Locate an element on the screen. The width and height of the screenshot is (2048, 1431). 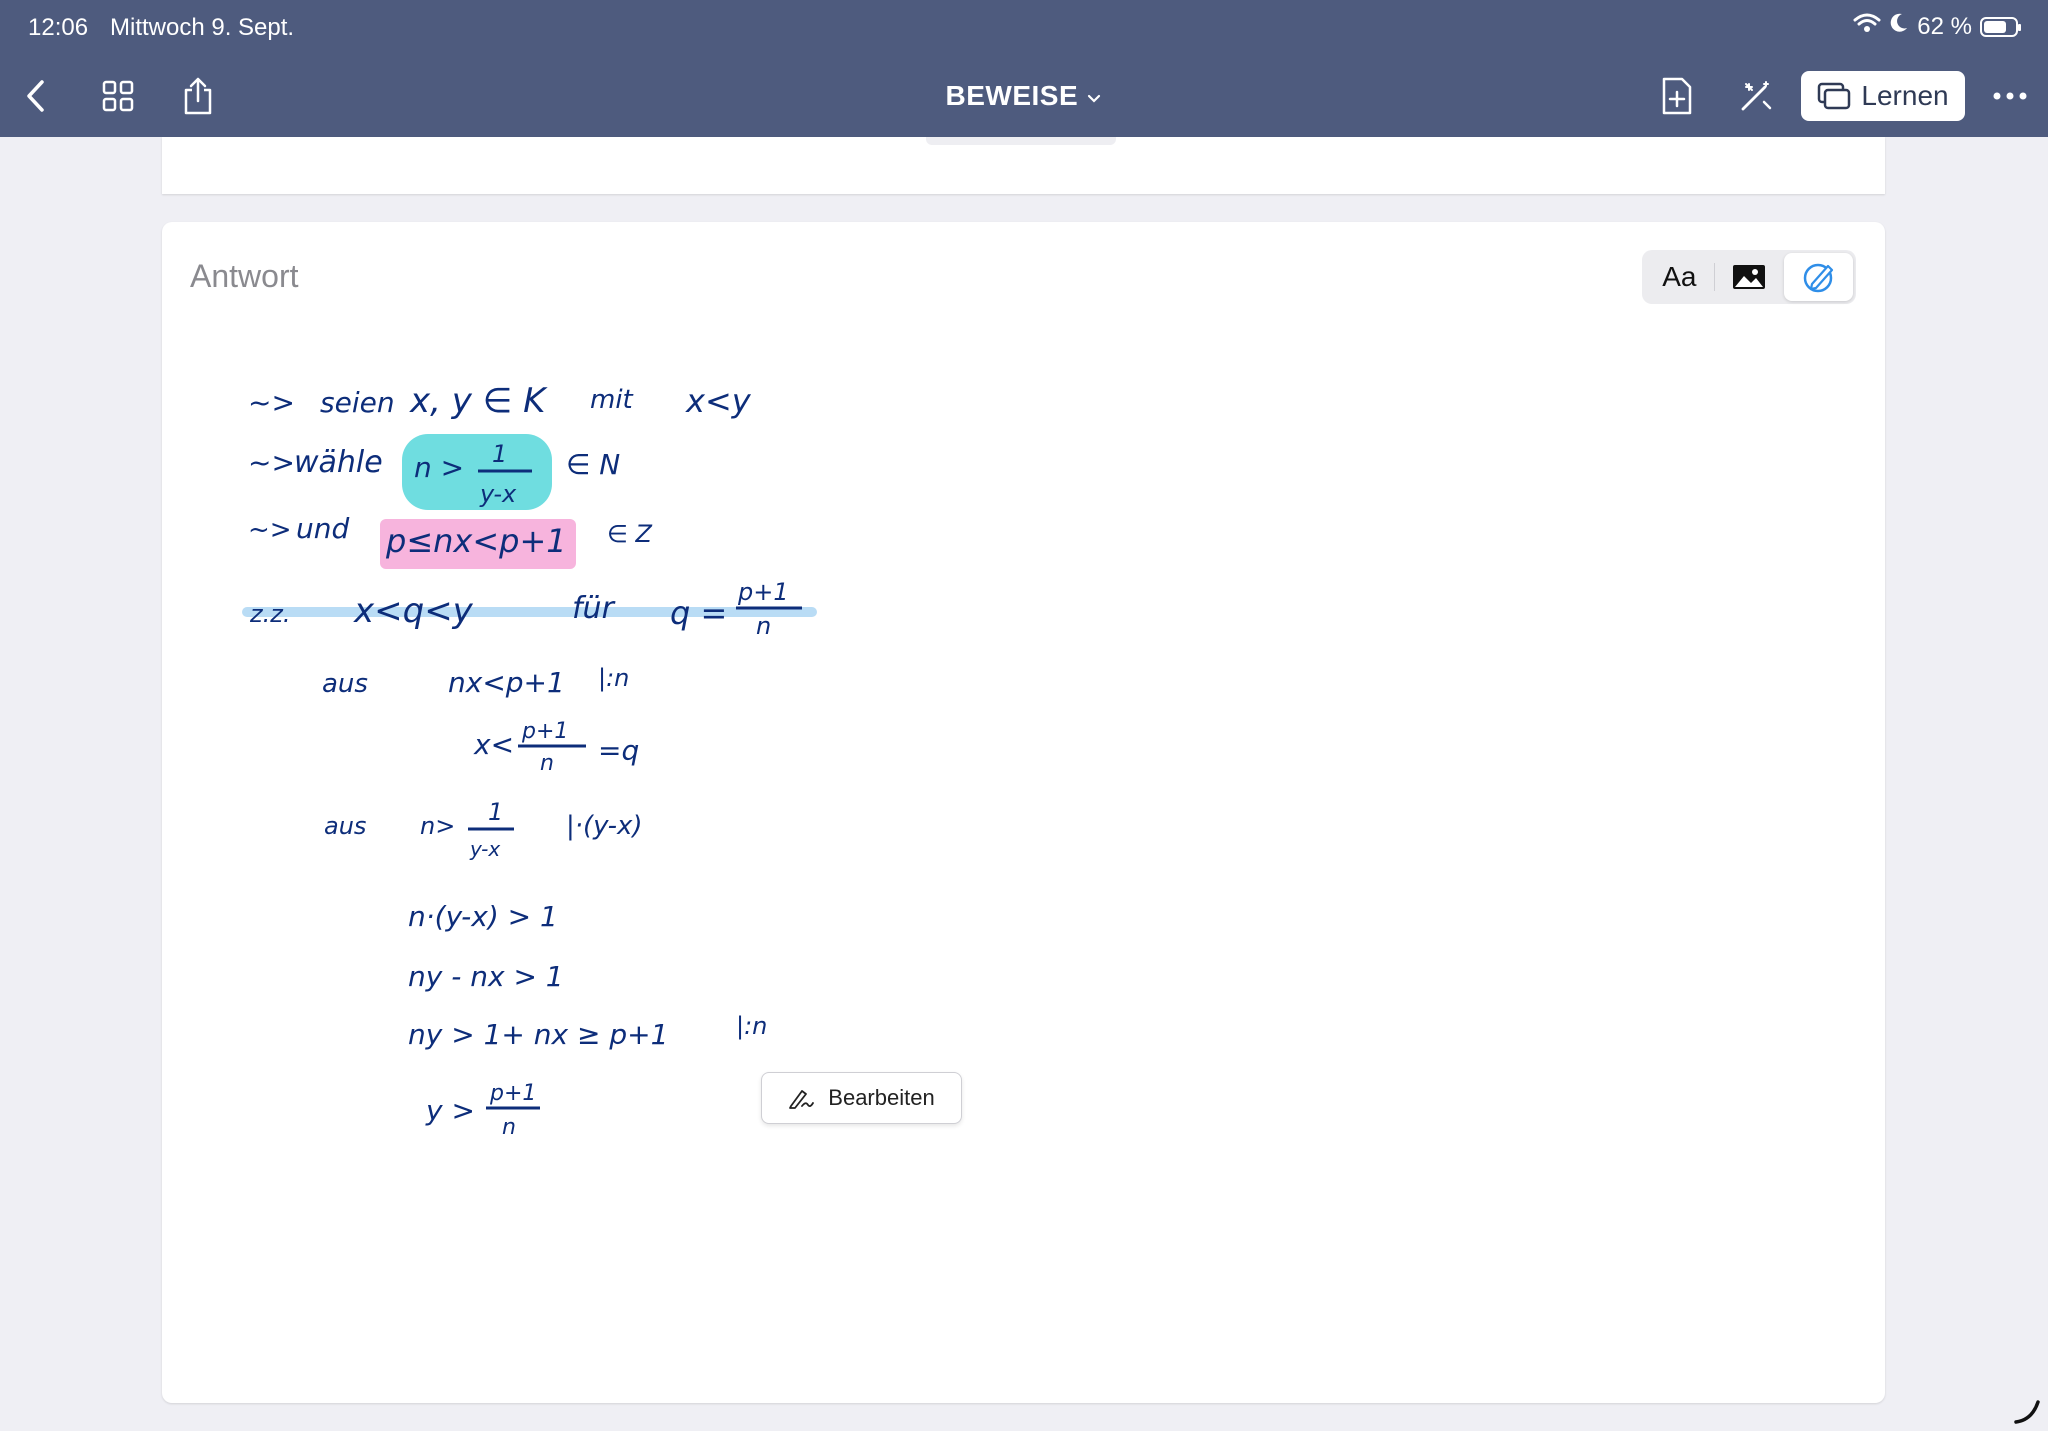
chevron-down-icon is located at coordinates (1094, 98).